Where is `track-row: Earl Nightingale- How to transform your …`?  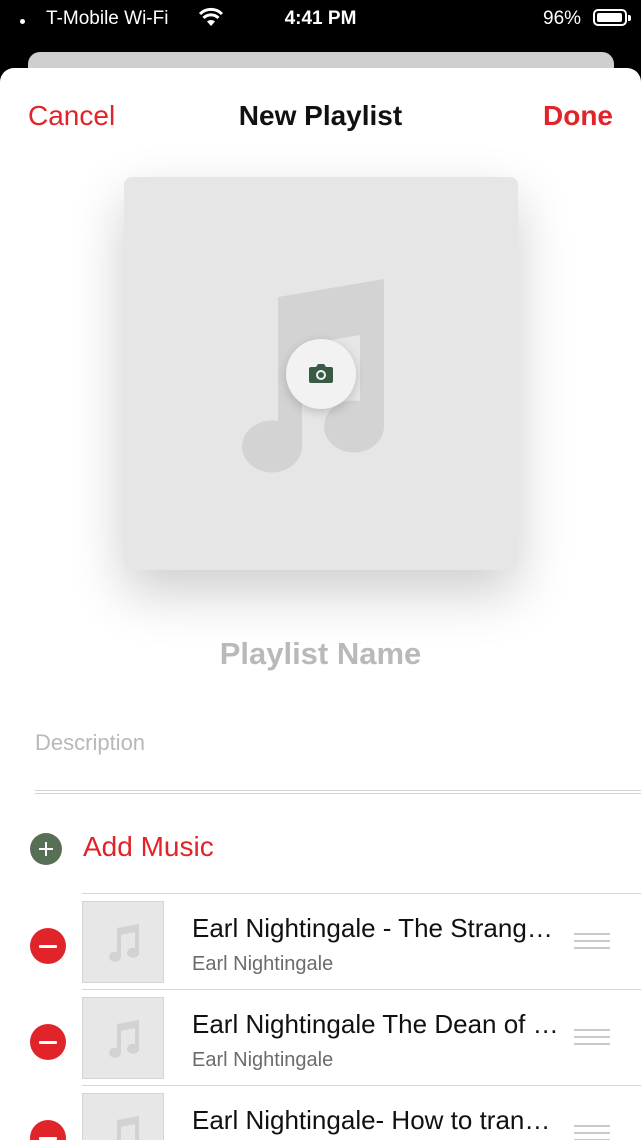
track-row: Earl Nightingale- How to transform your … is located at coordinates (320, 1112).